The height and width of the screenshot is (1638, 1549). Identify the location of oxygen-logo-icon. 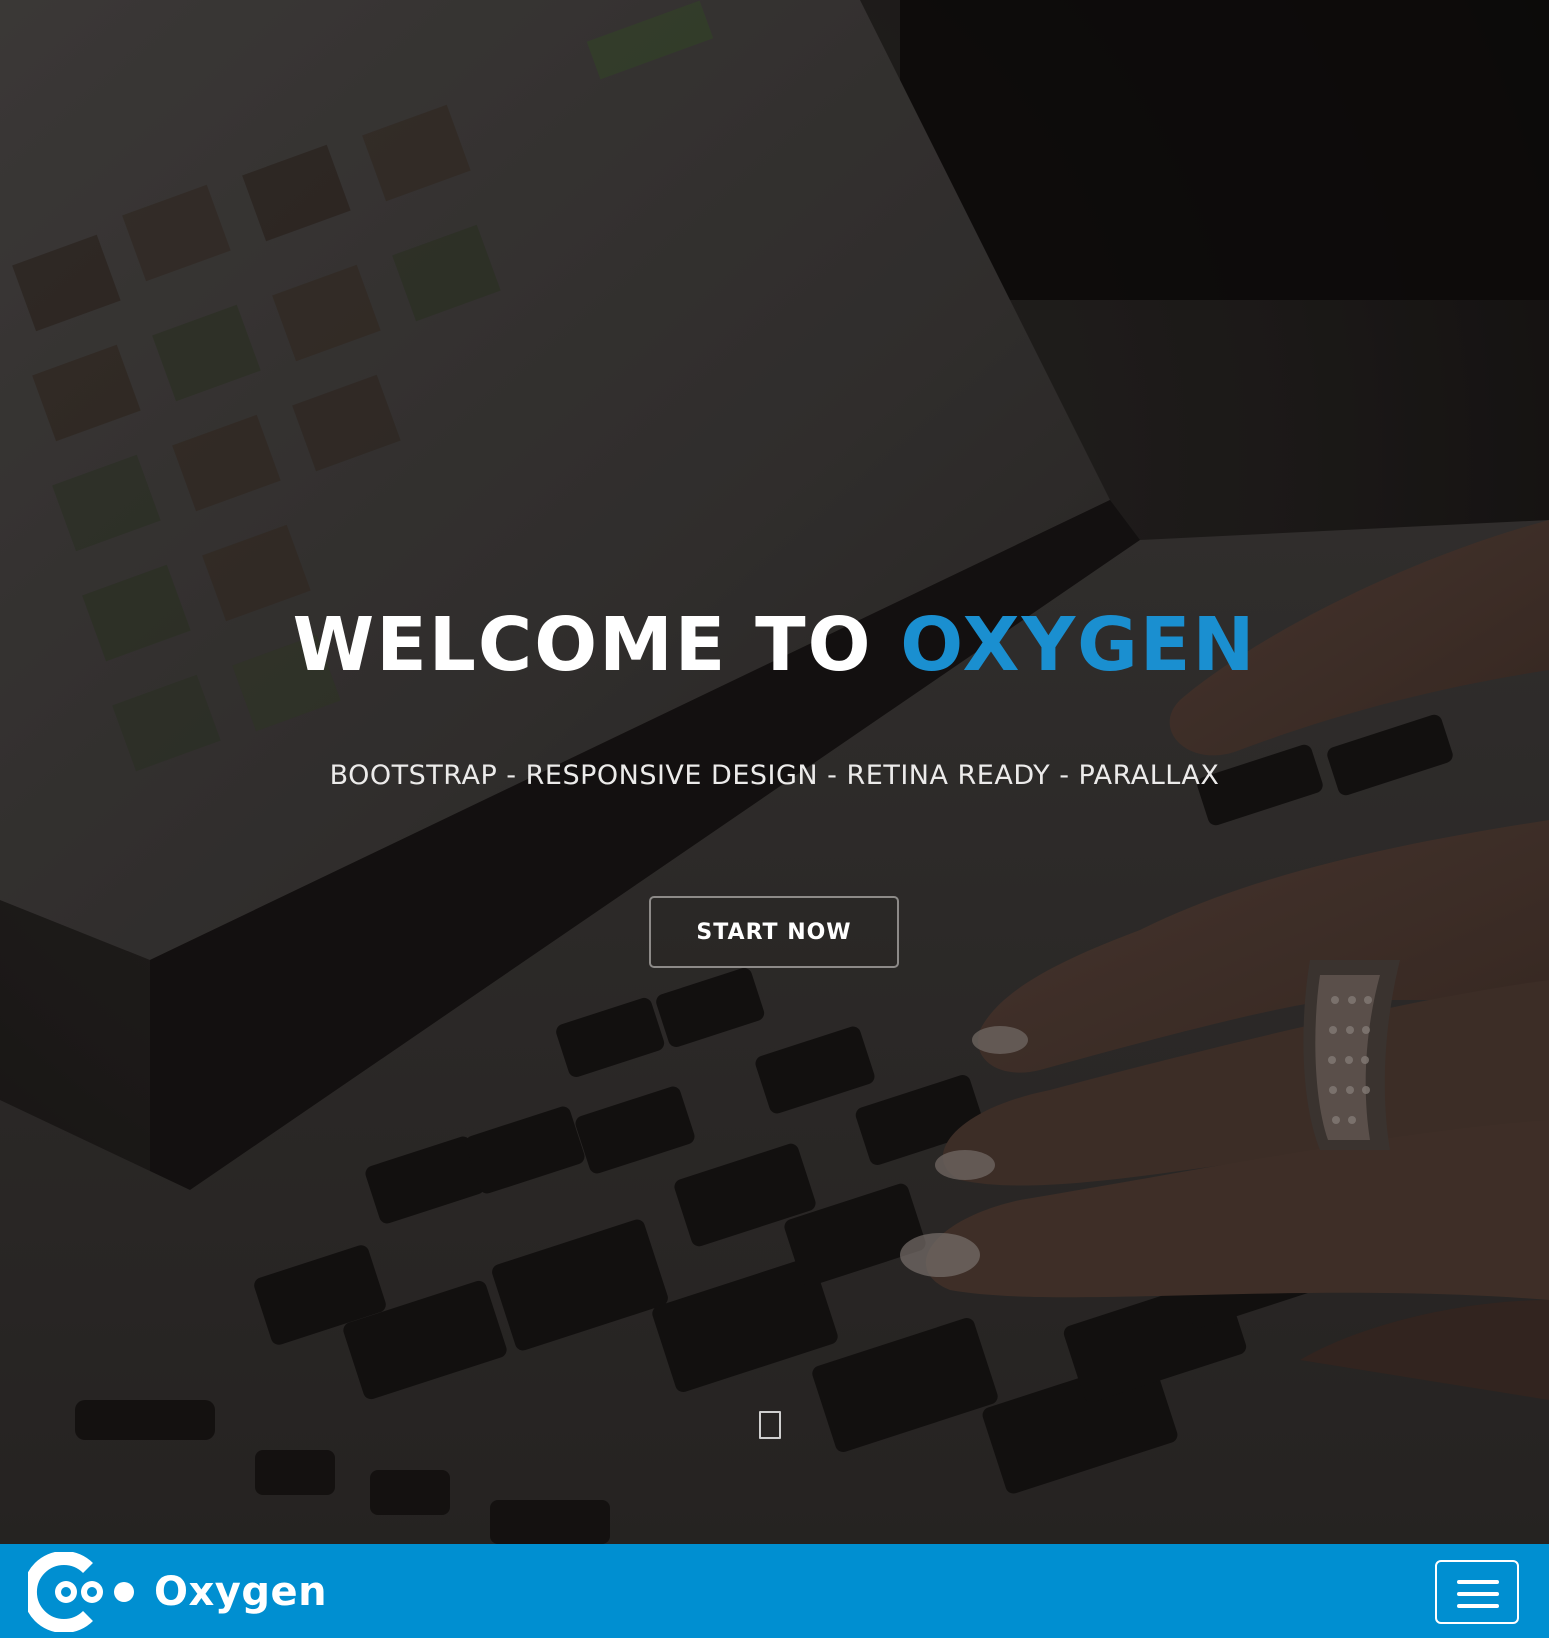
(81, 1592).